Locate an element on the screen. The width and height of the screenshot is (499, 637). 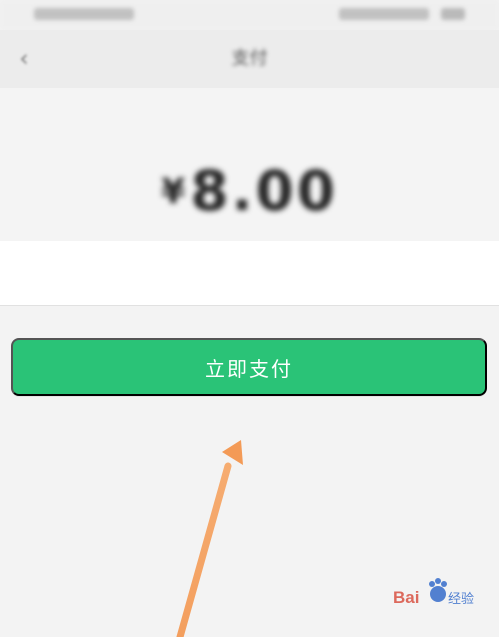
status-carrier is located at coordinates (84, 14).